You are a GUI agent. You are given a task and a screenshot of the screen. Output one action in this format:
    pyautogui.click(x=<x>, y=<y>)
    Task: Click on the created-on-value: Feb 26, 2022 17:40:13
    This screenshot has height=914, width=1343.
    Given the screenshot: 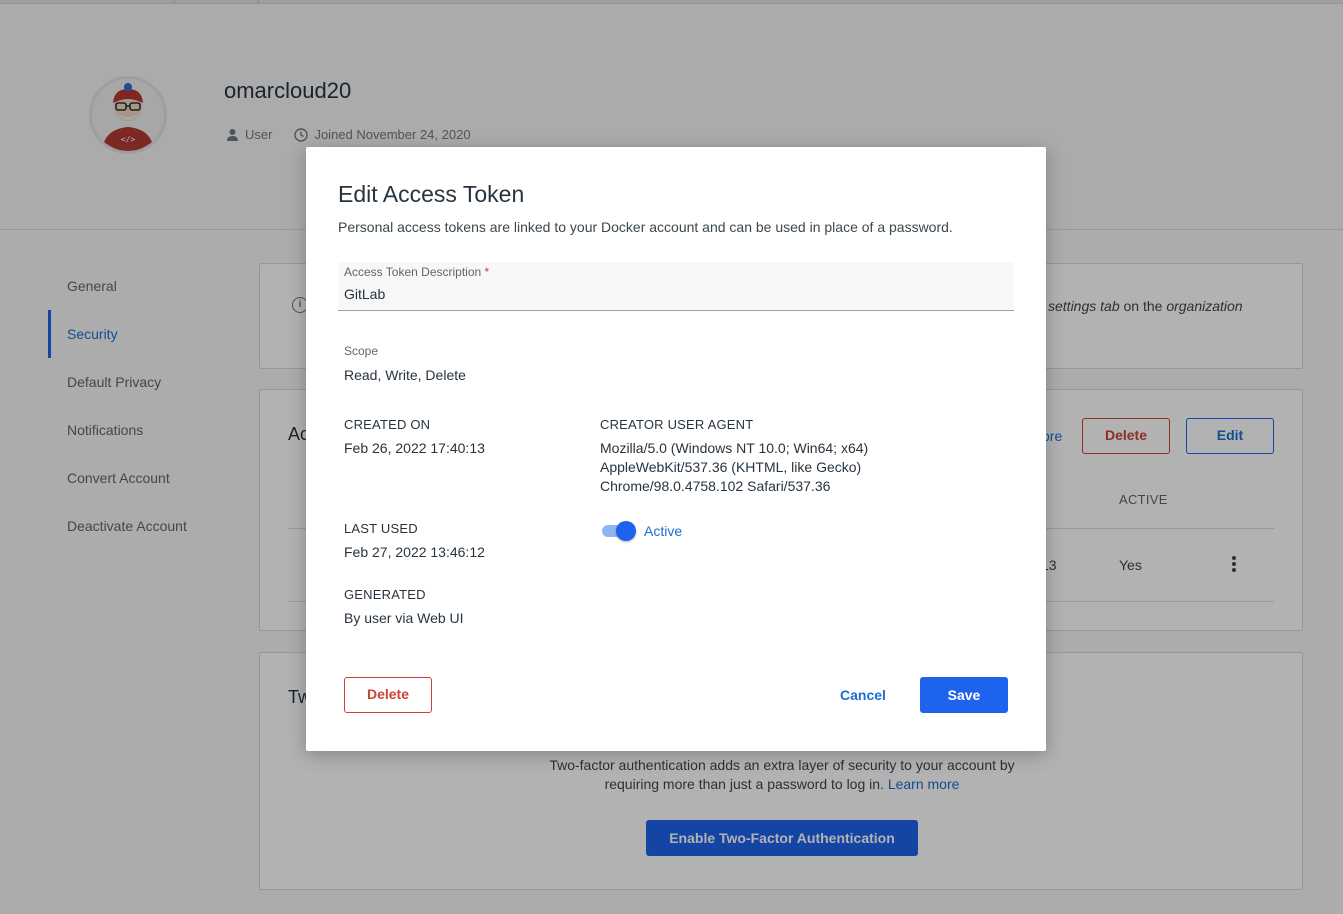 What is the action you would take?
    pyautogui.click(x=414, y=448)
    